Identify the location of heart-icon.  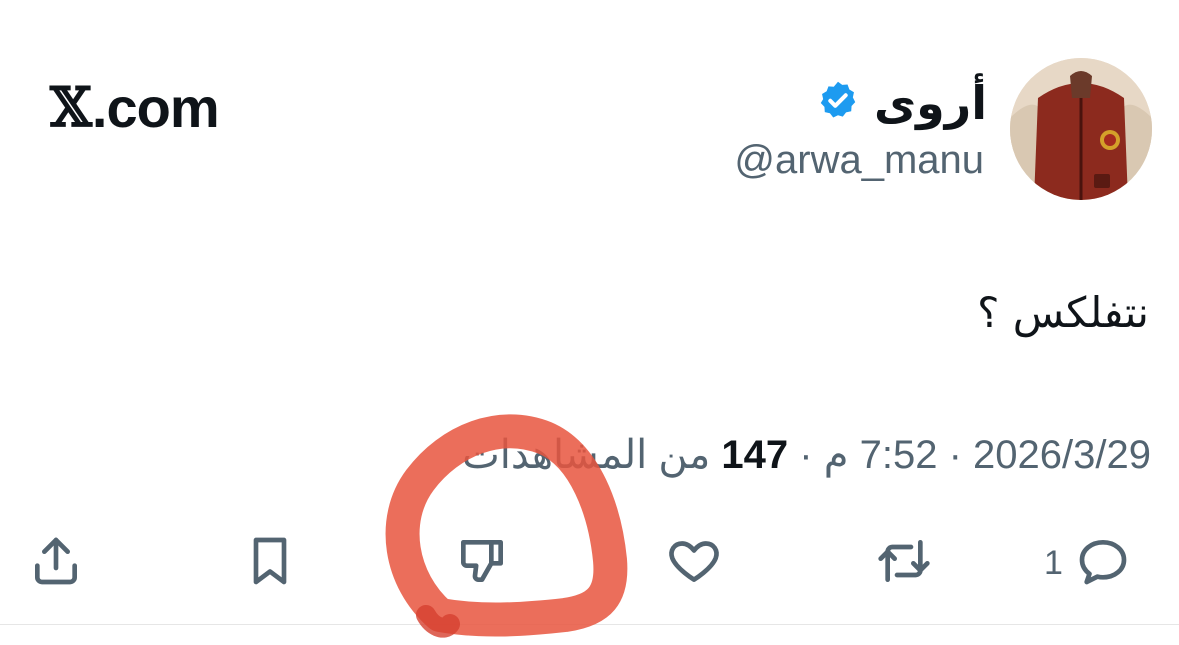
(694, 563).